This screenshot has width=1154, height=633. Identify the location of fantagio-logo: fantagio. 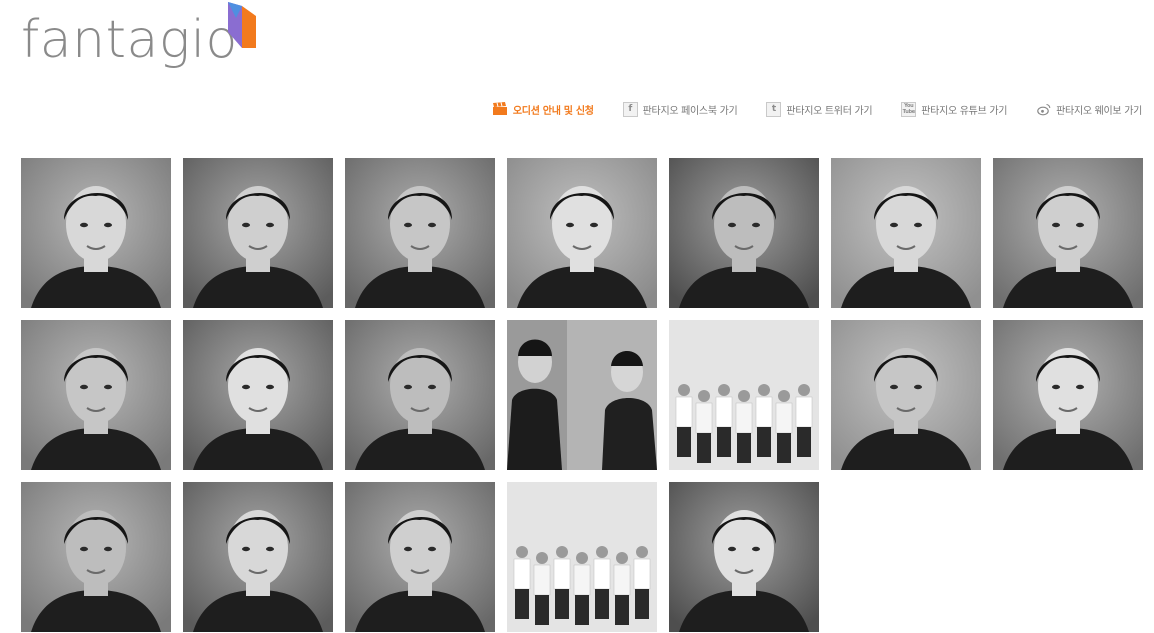
(141, 47).